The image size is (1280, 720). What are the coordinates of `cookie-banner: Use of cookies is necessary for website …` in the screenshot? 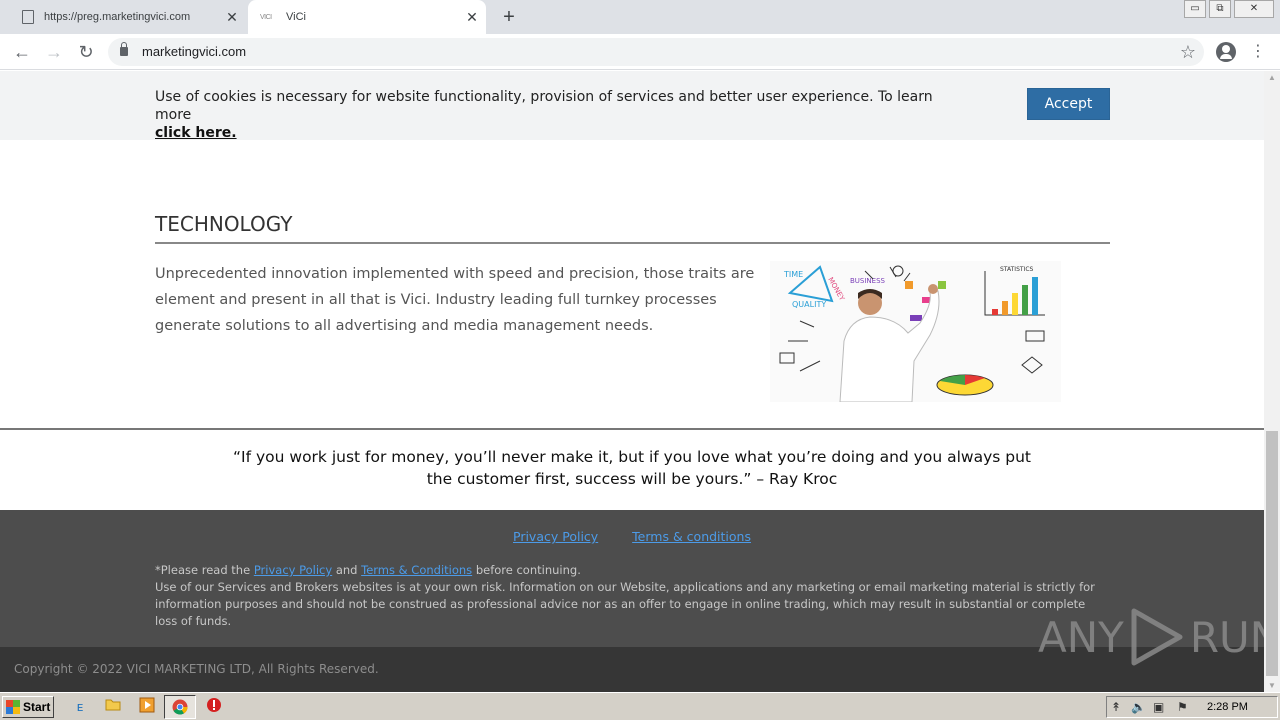 It's located at (632, 106).